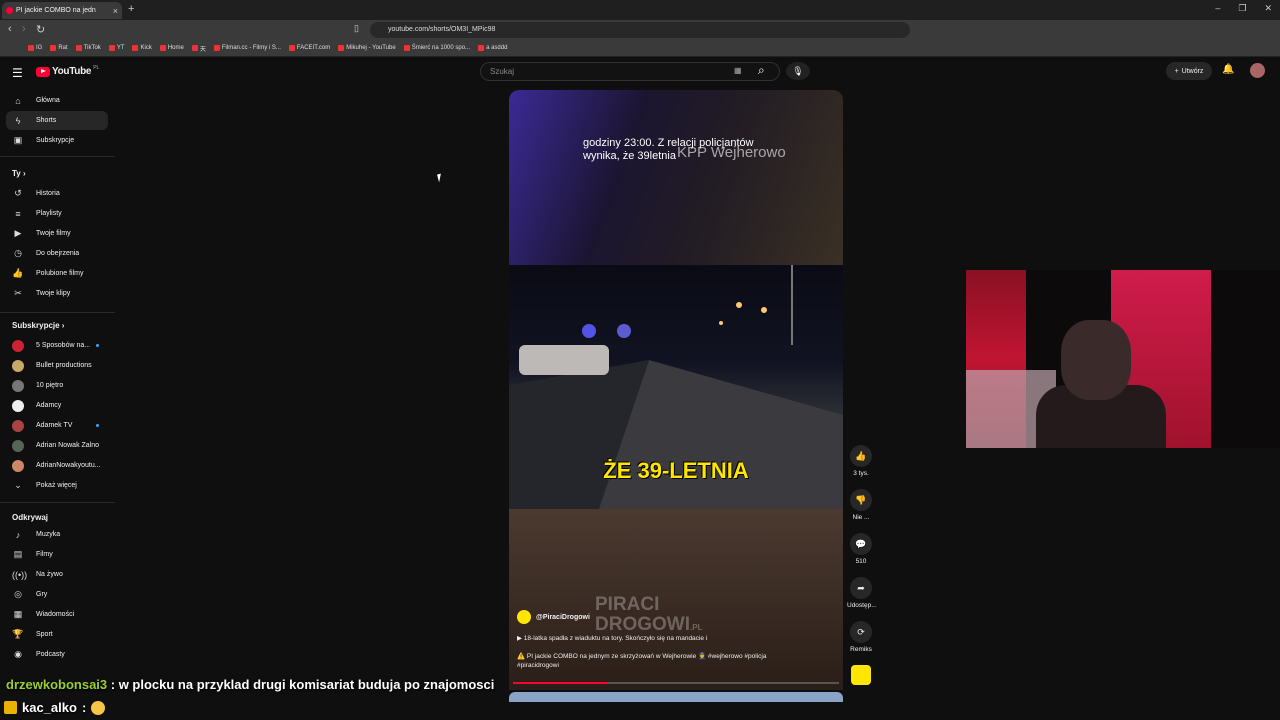 The height and width of the screenshot is (720, 1280). What do you see at coordinates (198, 48) in the screenshot?
I see `bookmark-item: 天` at bounding box center [198, 48].